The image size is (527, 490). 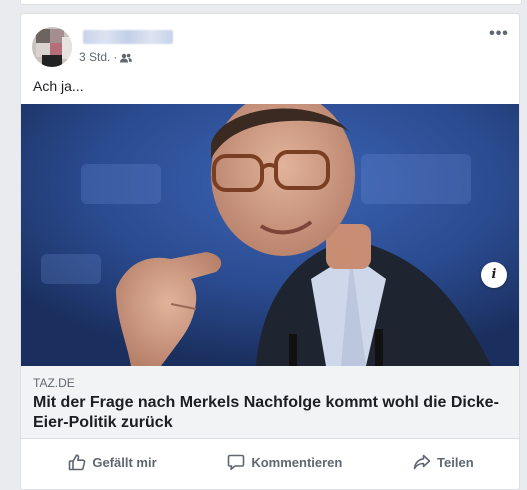 I want to click on previous-post-edge, so click(x=271, y=2).